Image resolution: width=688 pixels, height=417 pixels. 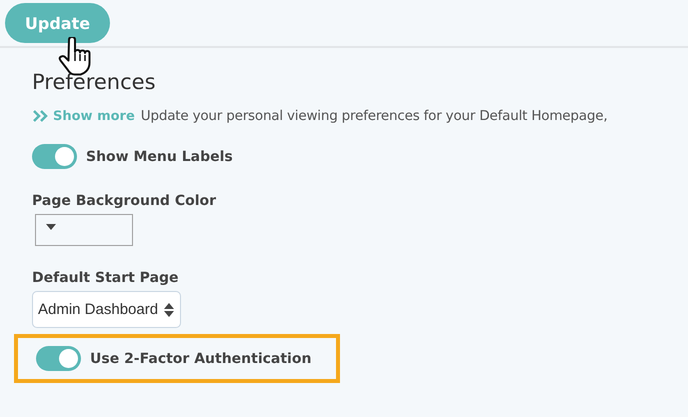 What do you see at coordinates (84, 230) in the screenshot?
I see `color-picker` at bounding box center [84, 230].